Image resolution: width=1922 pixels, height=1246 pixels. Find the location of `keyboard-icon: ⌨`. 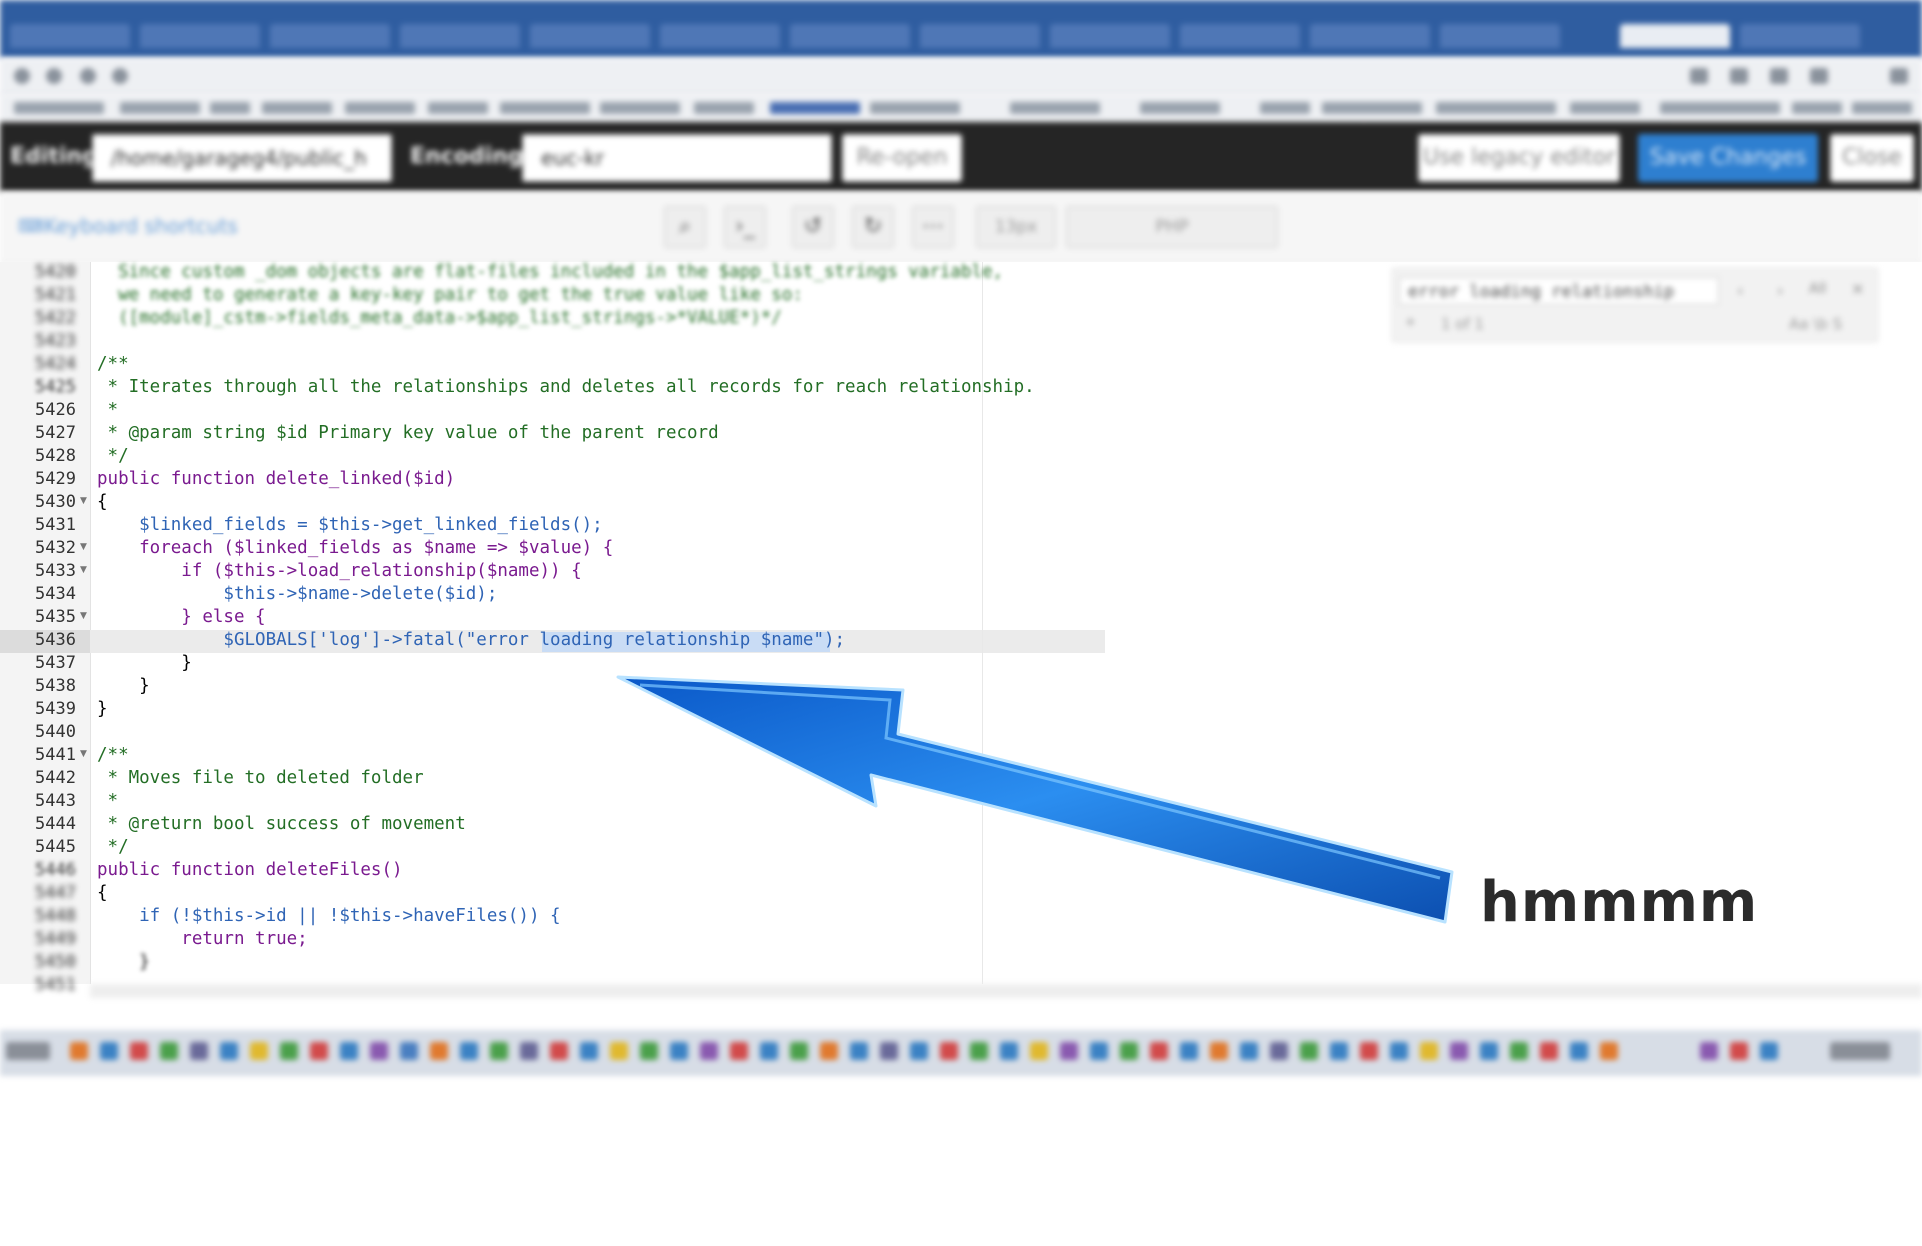

keyboard-icon: ⌨ is located at coordinates (31, 226).